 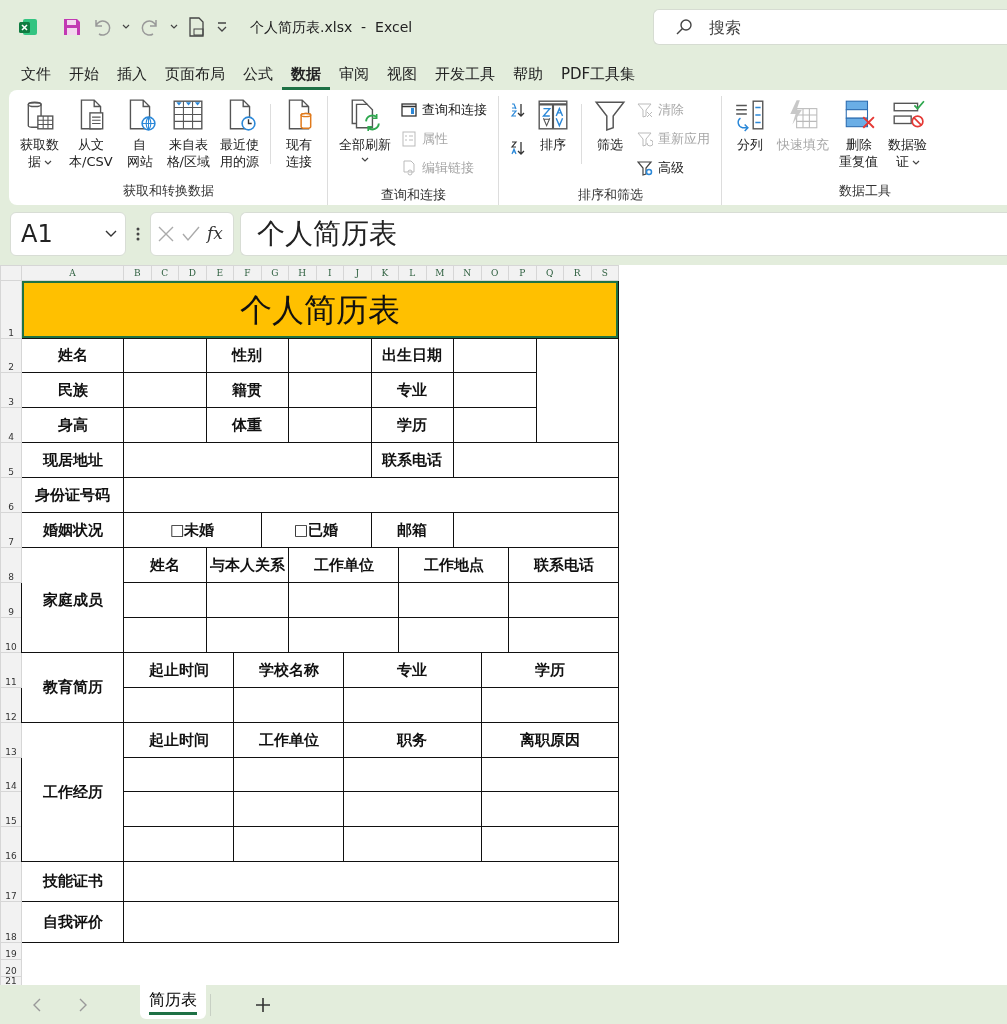 I want to click on clear-filter-icon, so click(x=645, y=110).